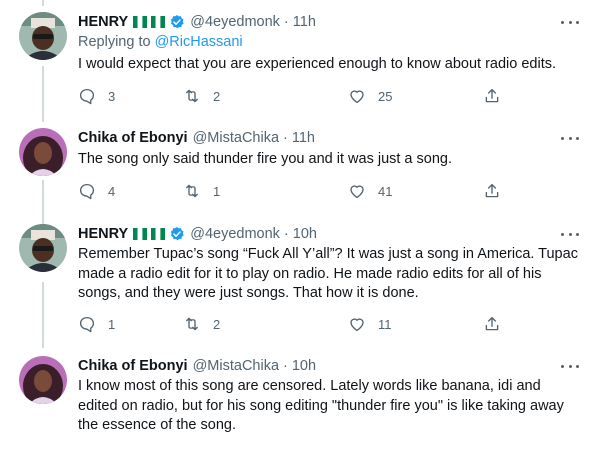 This screenshot has height=450, width=599. Describe the element at coordinates (43, 3) in the screenshot. I see `thread-line` at that location.